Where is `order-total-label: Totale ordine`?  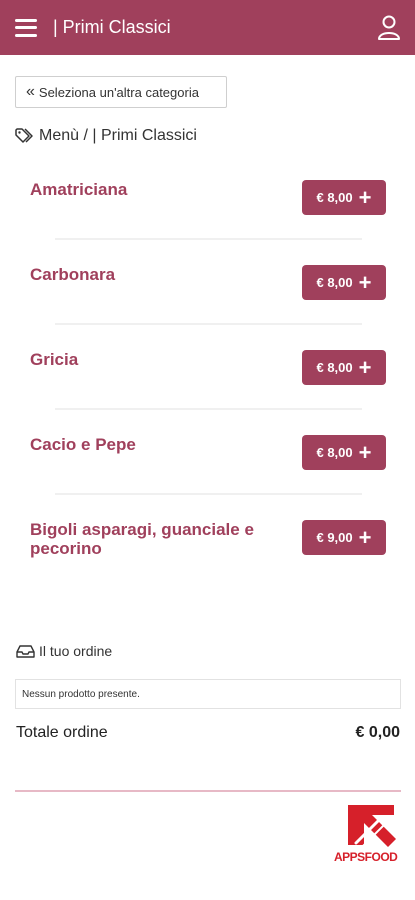
order-total-label: Totale ordine is located at coordinates (62, 732).